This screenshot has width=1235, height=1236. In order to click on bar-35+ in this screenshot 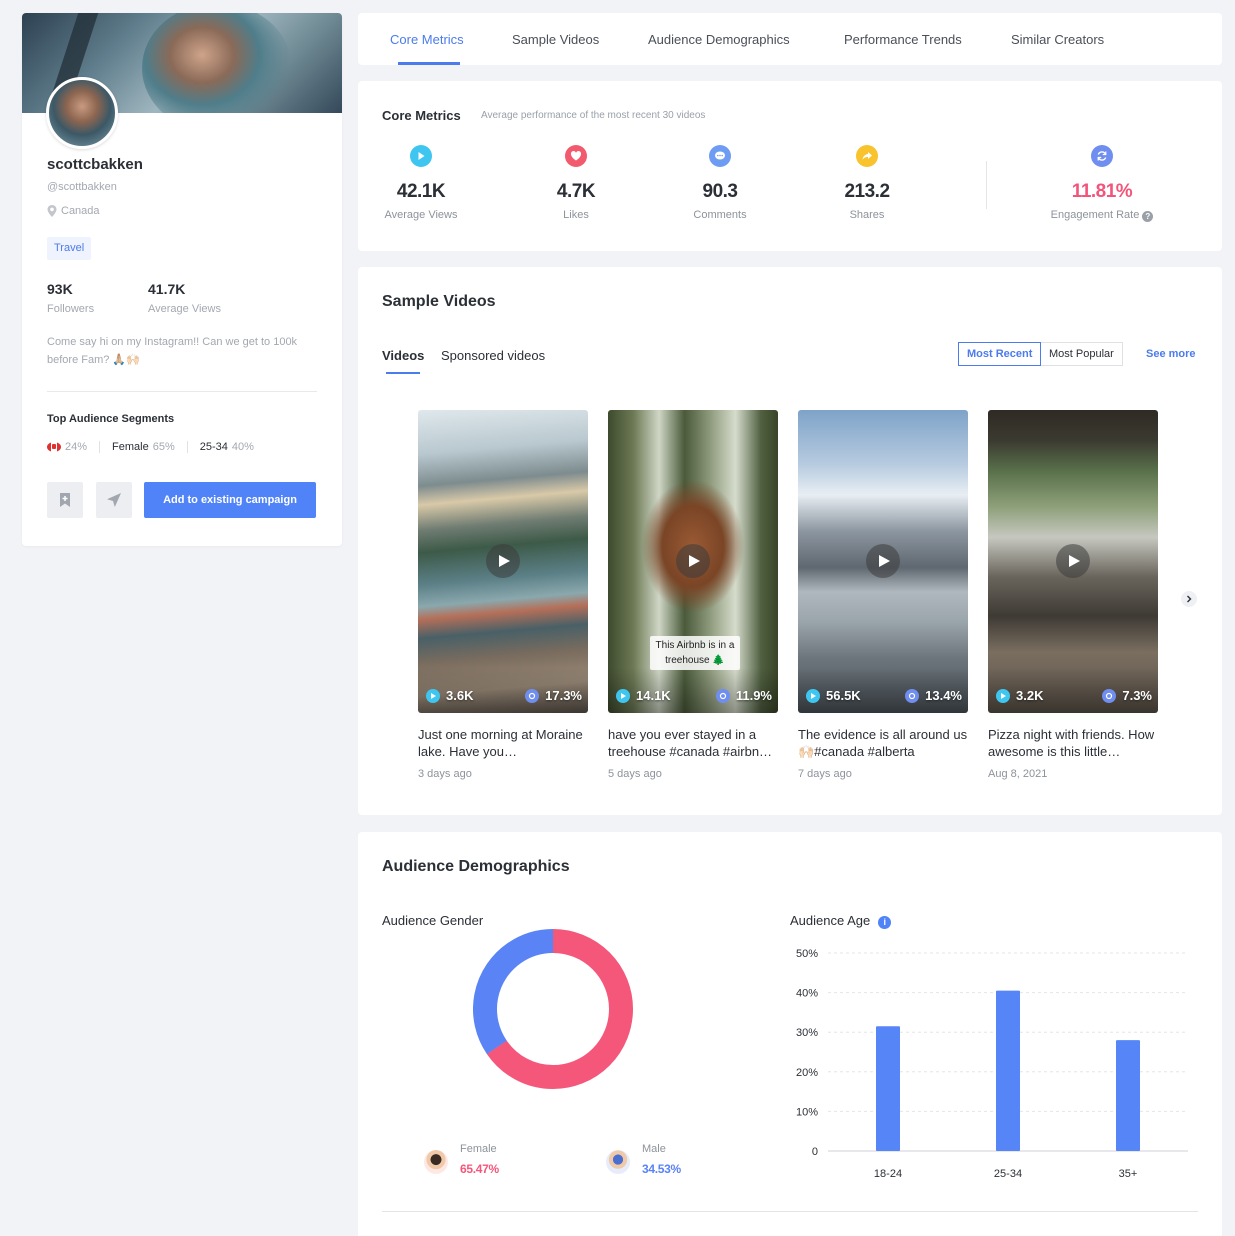, I will do `click(1128, 1095)`.